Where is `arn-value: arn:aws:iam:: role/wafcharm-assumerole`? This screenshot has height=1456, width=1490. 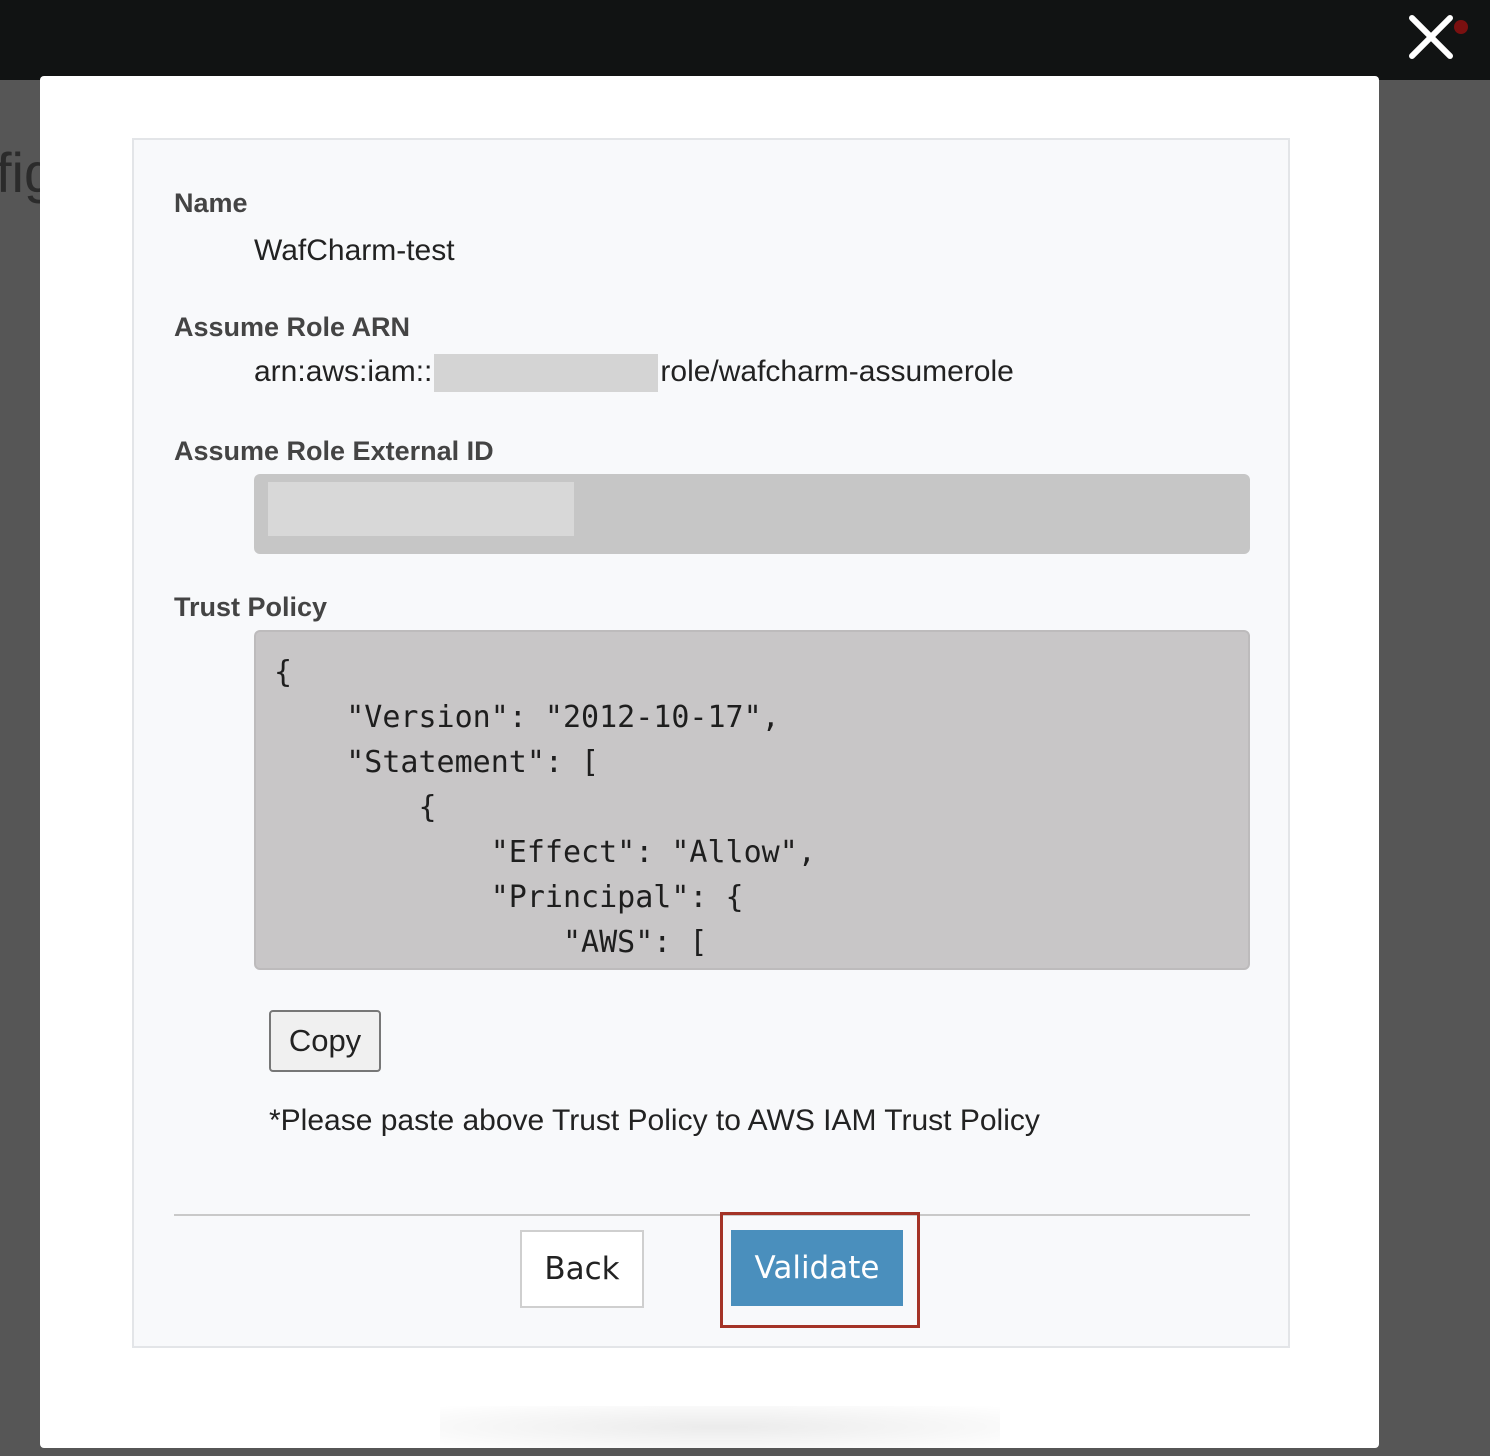
arn-value: arn:aws:iam:: role/wafcharm-assumerole is located at coordinates (634, 373).